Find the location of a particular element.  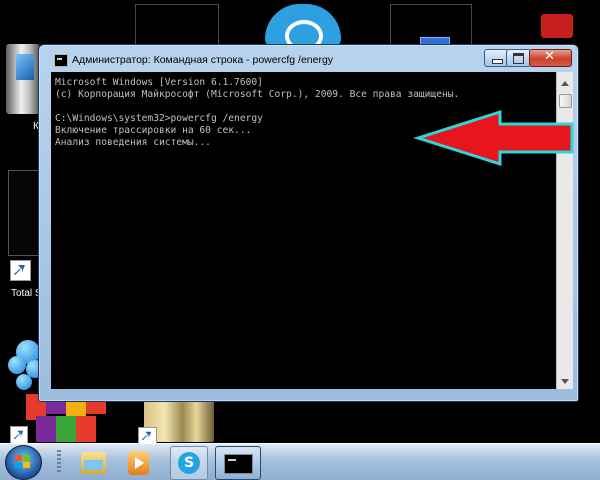

skype-icon: S is located at coordinates (189, 463).